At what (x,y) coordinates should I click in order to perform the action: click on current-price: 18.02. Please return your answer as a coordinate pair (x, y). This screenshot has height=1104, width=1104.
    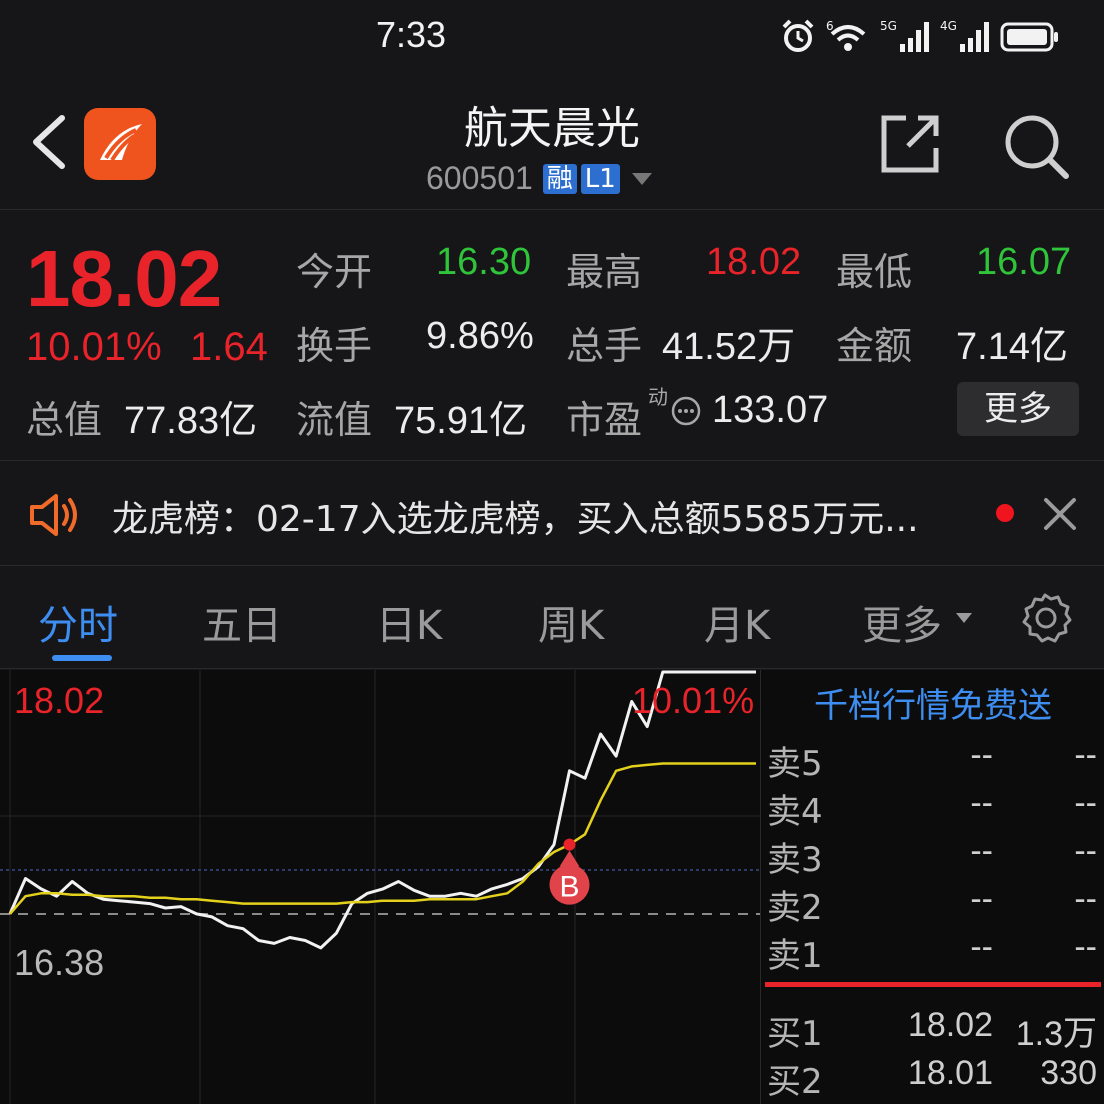
    Looking at the image, I should click on (124, 278).